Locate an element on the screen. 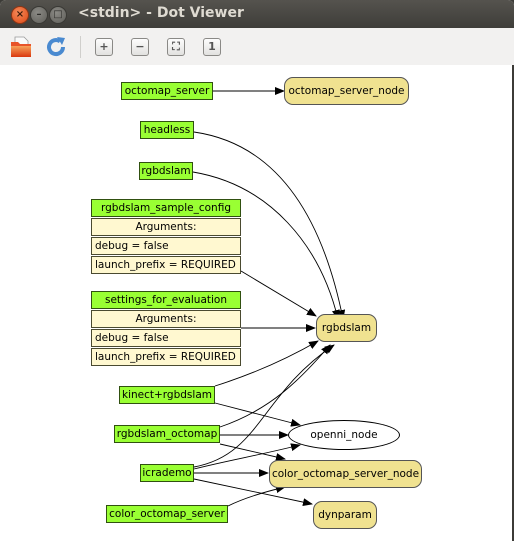 This screenshot has height=541, width=514. process-node-dynparam: dynparam is located at coordinates (345, 515).